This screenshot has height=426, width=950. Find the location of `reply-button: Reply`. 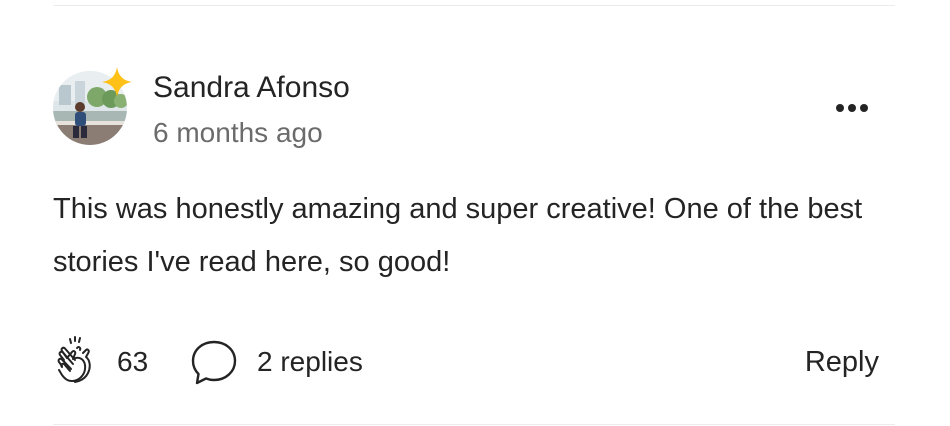

reply-button: Reply is located at coordinates (842, 362).